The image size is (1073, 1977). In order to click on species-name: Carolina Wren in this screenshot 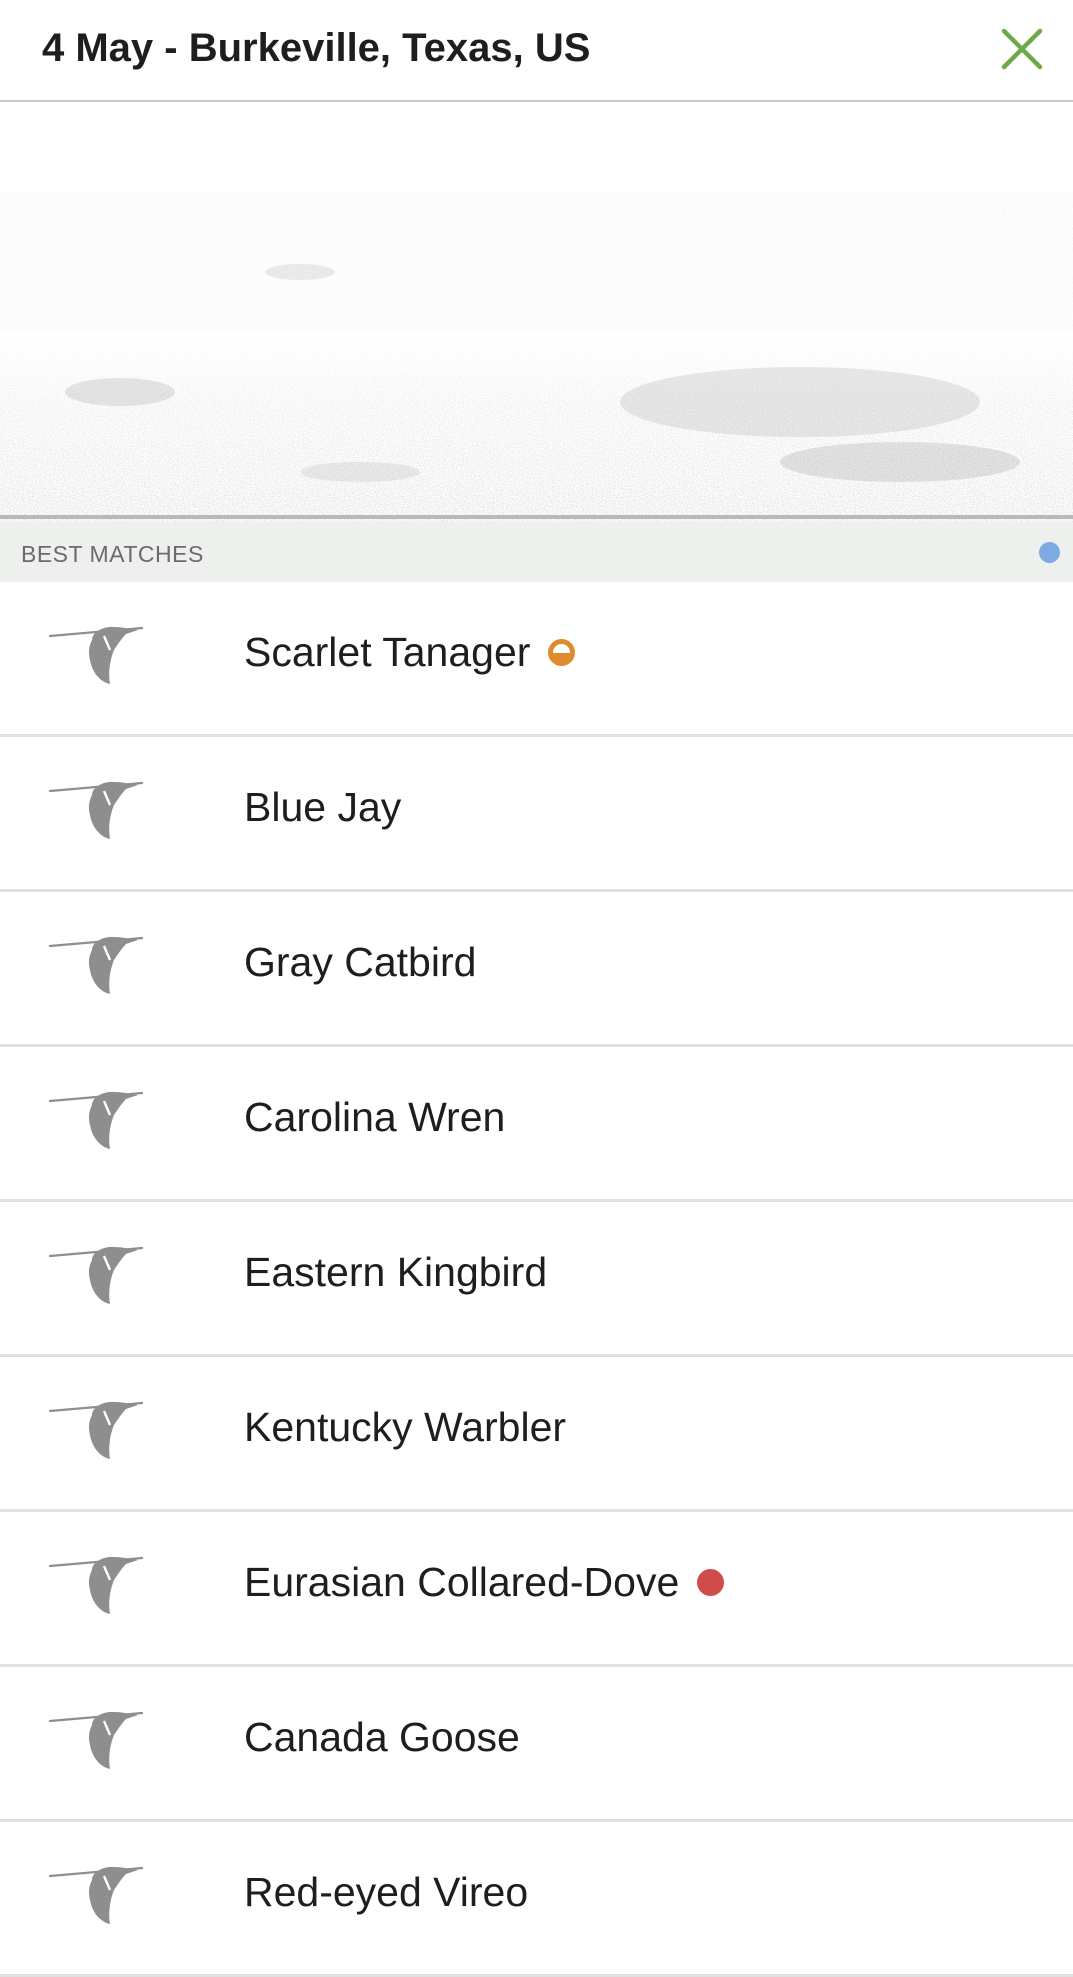, I will do `click(374, 1117)`.